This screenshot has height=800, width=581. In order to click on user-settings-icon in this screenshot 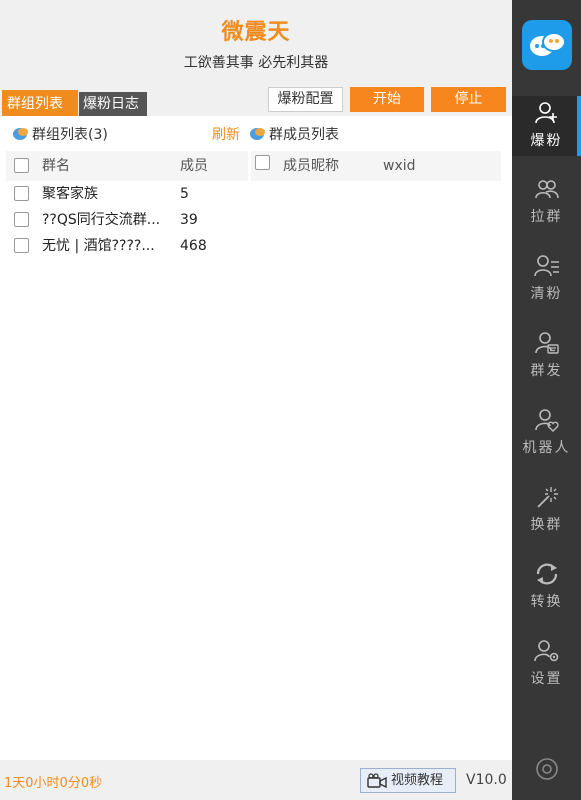, I will do `click(545, 651)`.